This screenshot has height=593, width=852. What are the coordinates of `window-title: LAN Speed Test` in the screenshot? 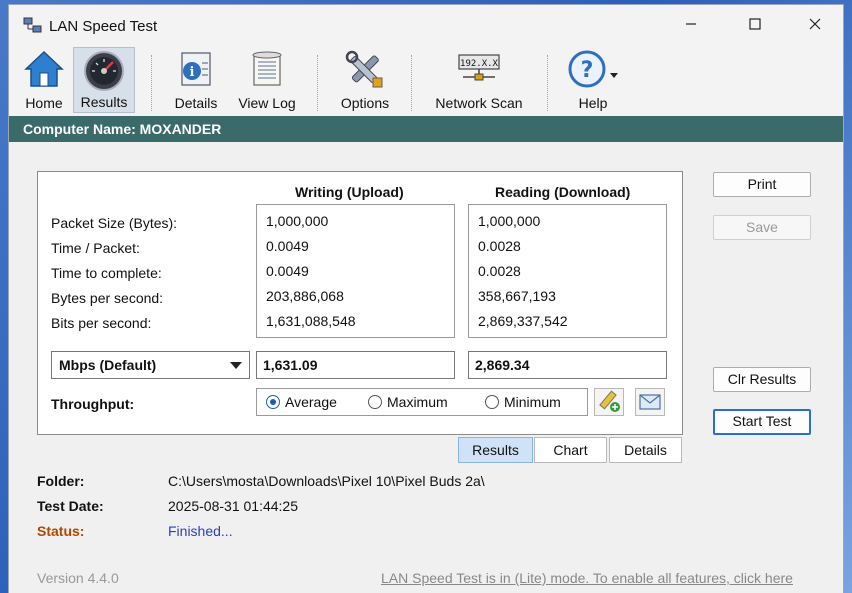 It's located at (103, 26).